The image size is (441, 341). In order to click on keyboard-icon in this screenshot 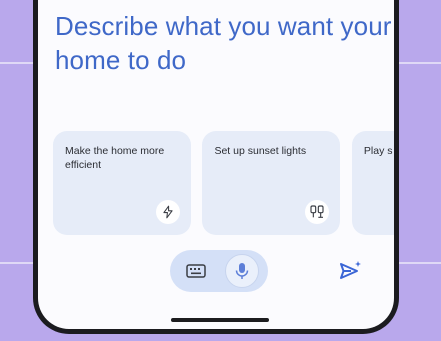, I will do `click(196, 271)`.